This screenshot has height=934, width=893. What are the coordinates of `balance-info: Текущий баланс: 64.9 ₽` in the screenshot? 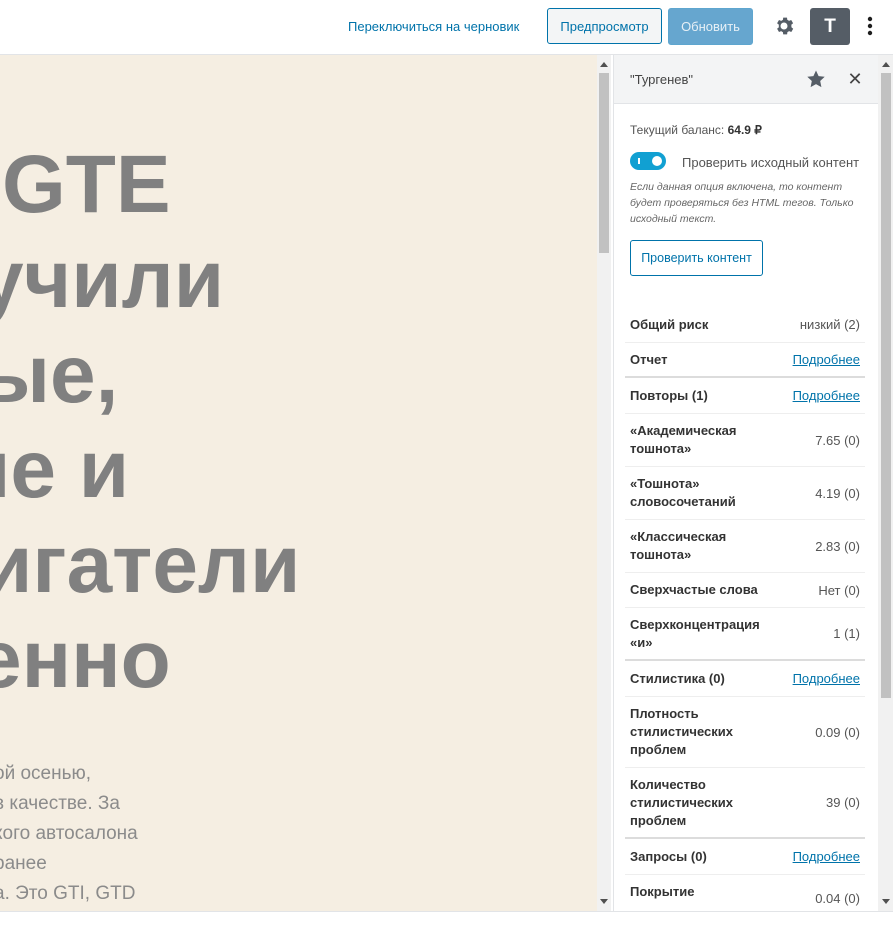 It's located at (696, 130).